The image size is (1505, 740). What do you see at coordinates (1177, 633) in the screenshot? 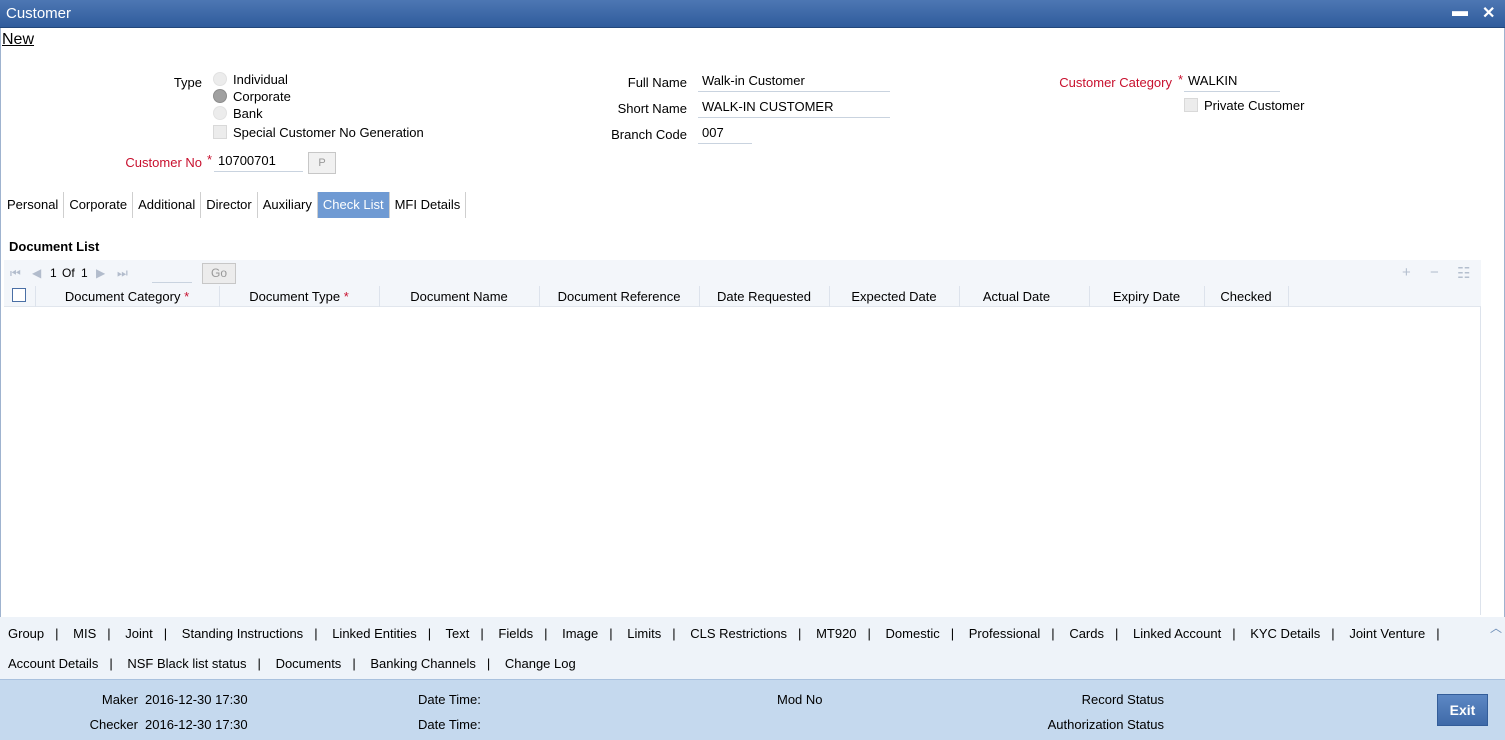
I see `link-linked-account: Linked Account` at bounding box center [1177, 633].